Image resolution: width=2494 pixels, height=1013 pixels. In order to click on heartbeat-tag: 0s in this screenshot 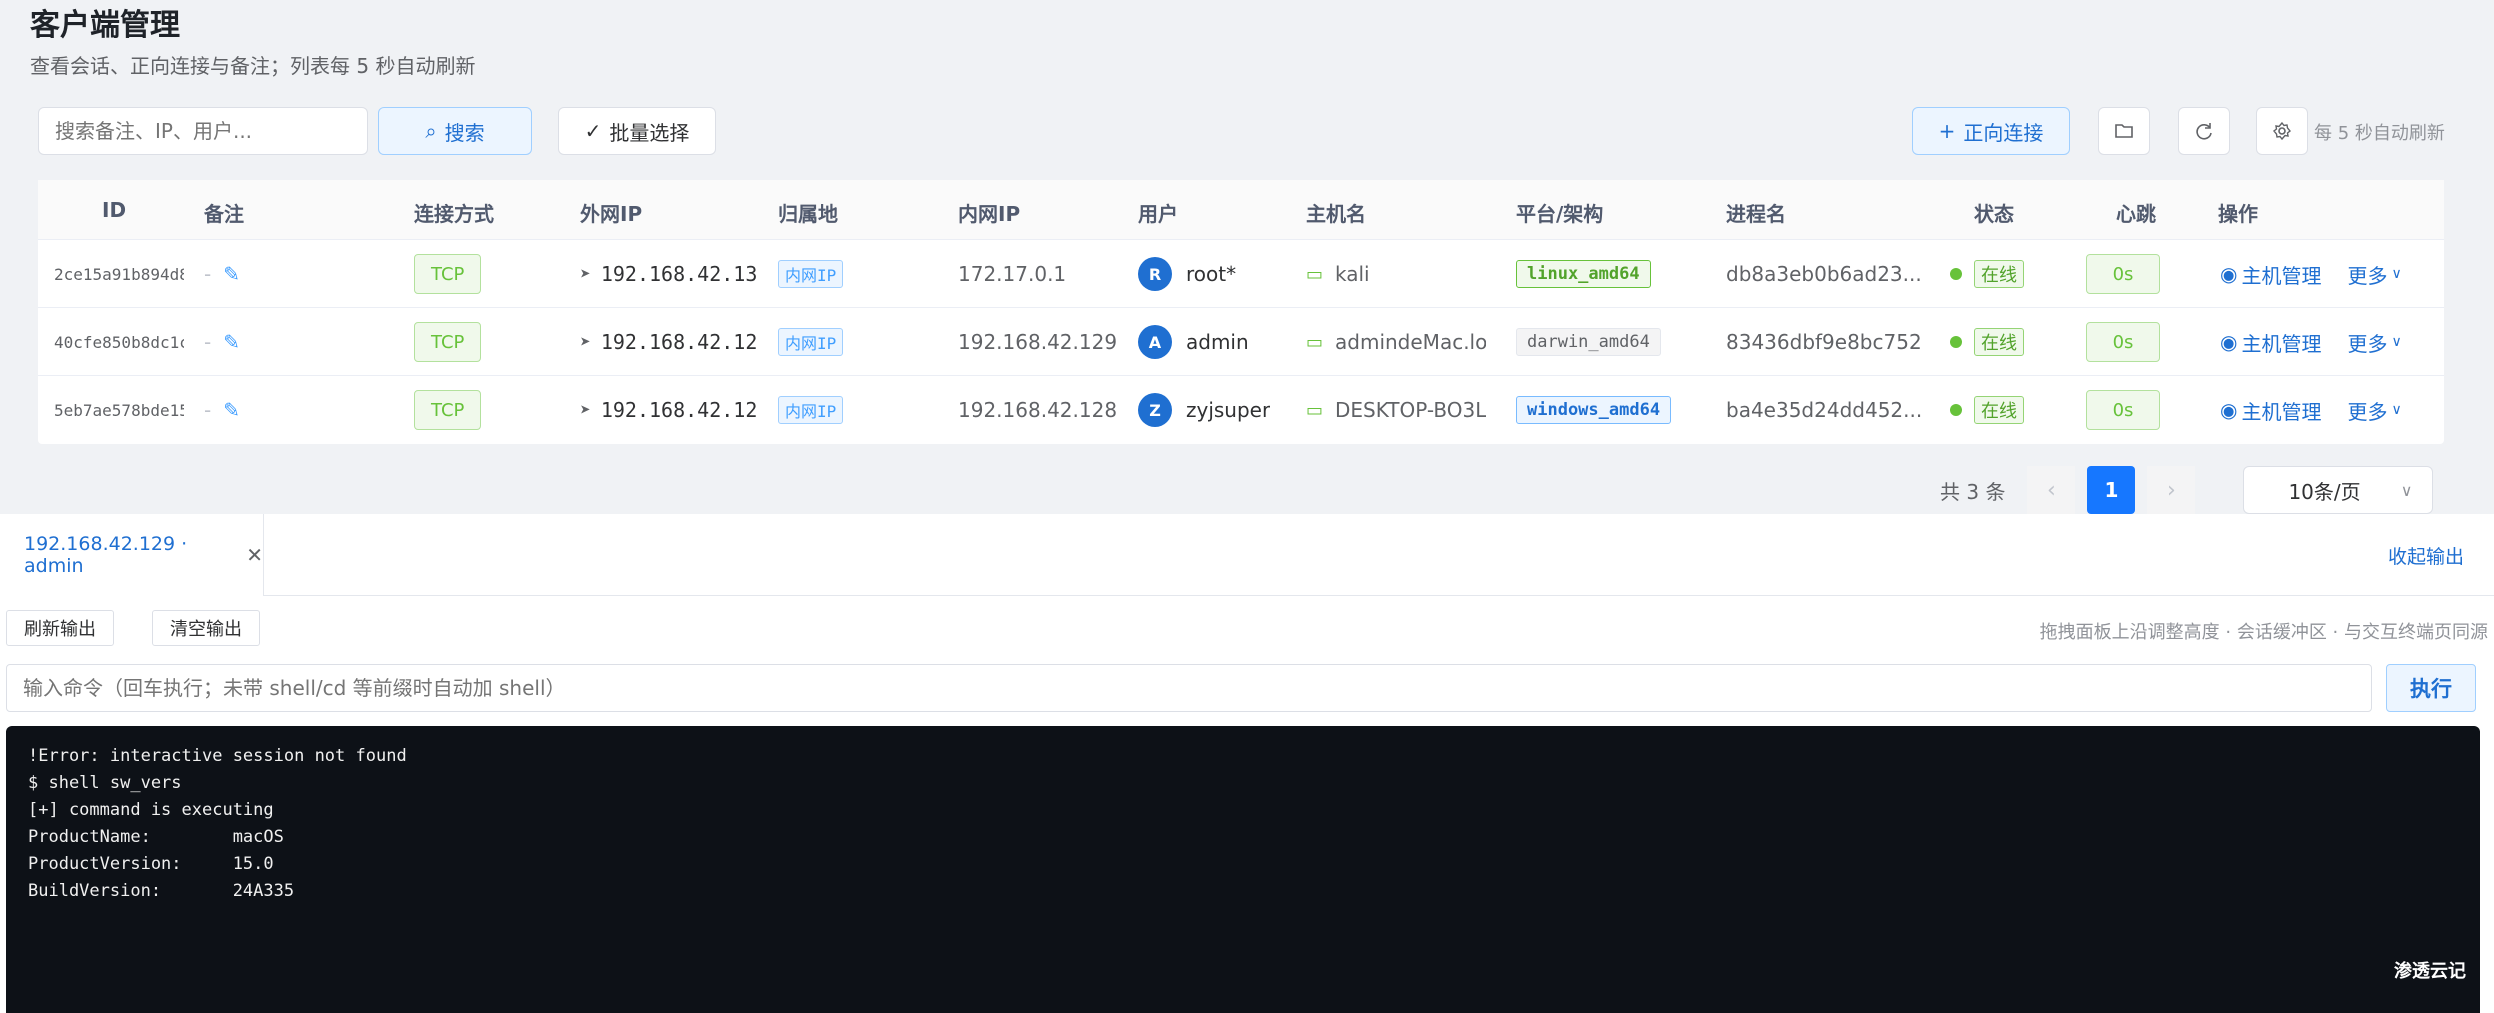, I will do `click(2123, 342)`.